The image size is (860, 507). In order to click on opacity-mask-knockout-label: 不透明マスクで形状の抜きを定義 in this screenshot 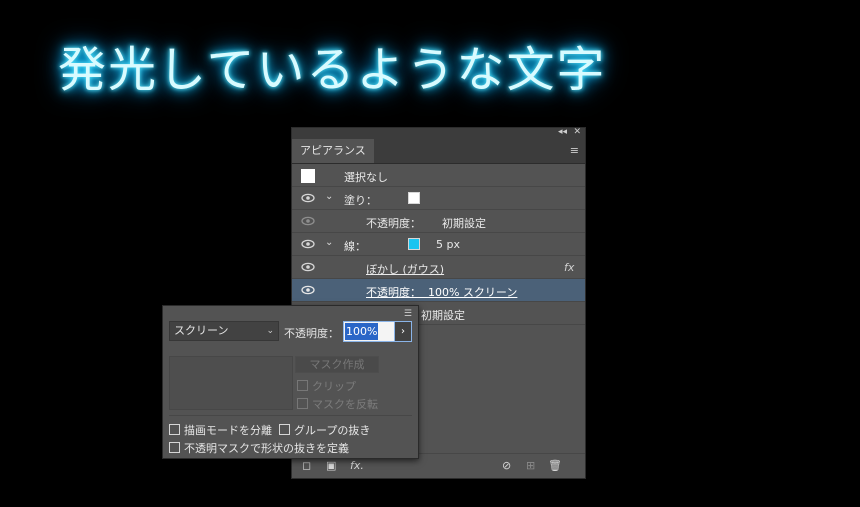, I will do `click(266, 448)`.